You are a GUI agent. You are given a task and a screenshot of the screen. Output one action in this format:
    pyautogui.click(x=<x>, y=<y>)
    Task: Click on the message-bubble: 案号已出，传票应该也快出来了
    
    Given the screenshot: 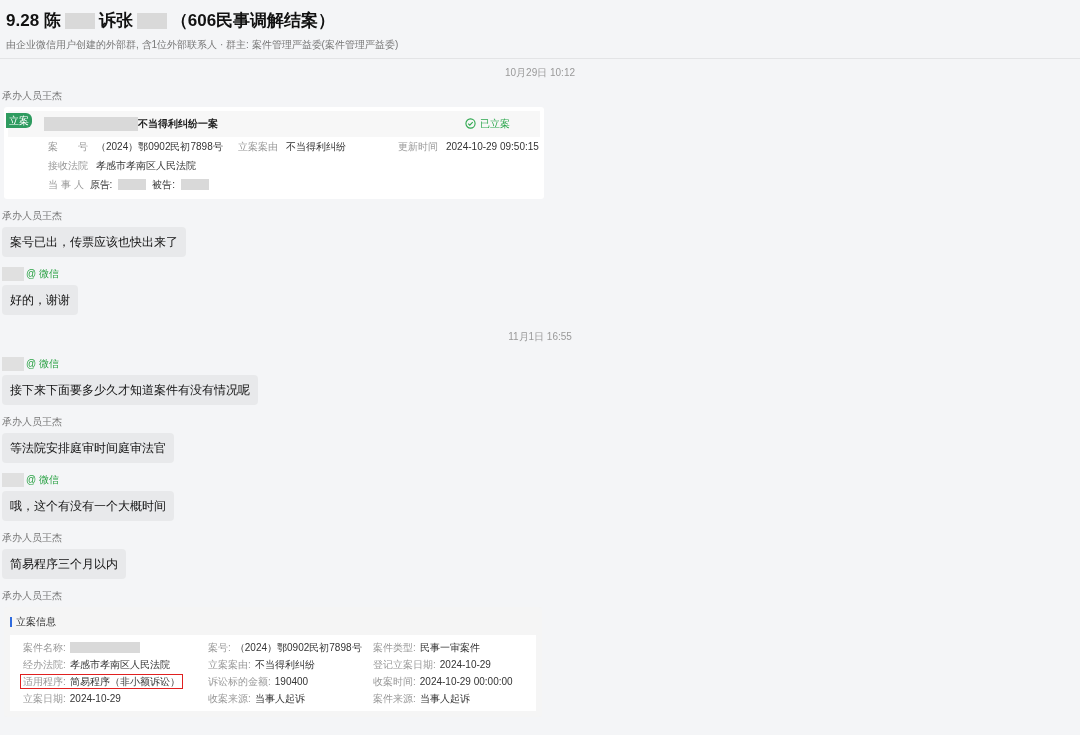 What is the action you would take?
    pyautogui.click(x=94, y=241)
    